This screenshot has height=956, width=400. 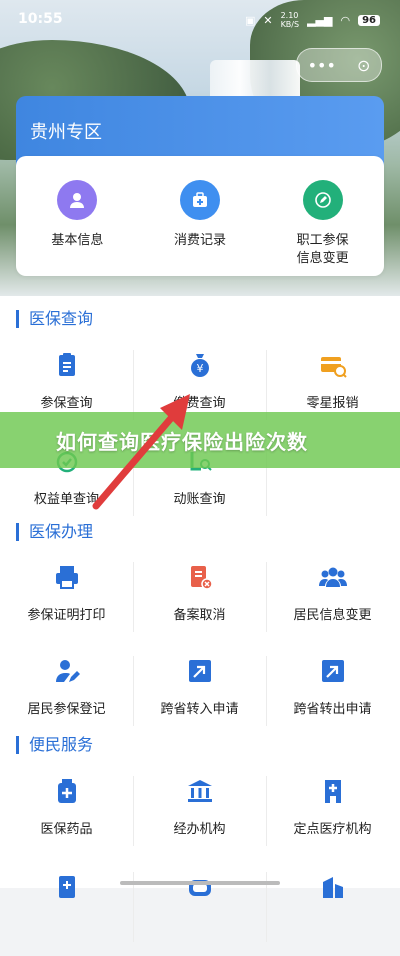 I want to click on service-filing-cancel: 备案取消, so click(x=199, y=599).